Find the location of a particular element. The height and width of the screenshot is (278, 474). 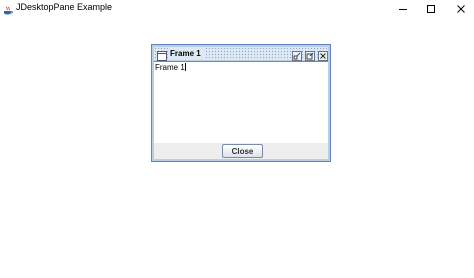

close-window-button is located at coordinates (460, 8).